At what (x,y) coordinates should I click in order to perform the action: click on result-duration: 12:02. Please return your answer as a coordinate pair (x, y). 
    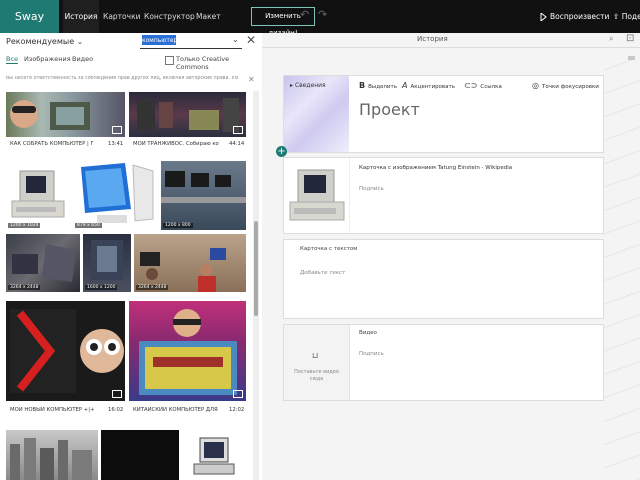
    Looking at the image, I should click on (237, 410).